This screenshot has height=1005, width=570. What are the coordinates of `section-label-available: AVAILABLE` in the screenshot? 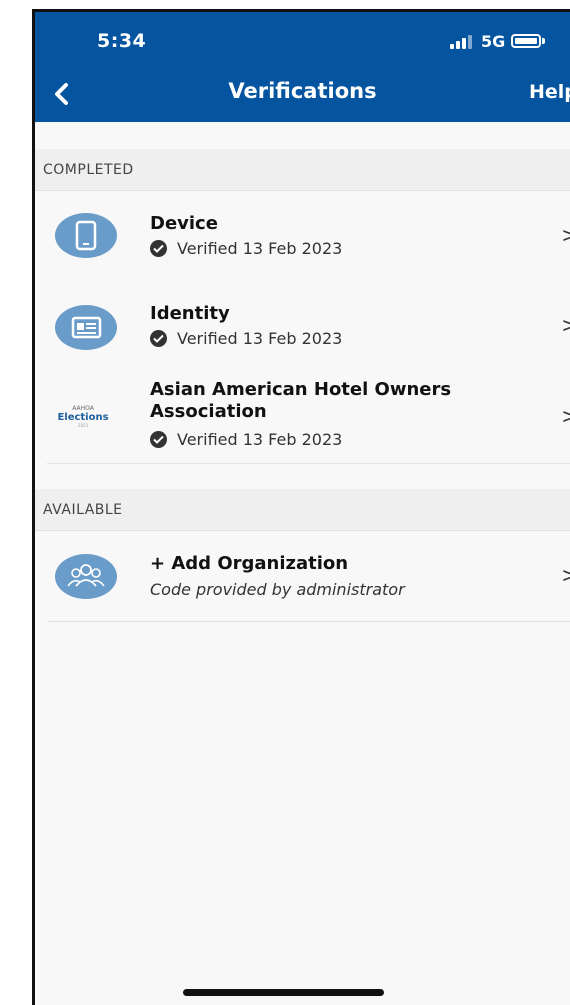 It's located at (83, 510).